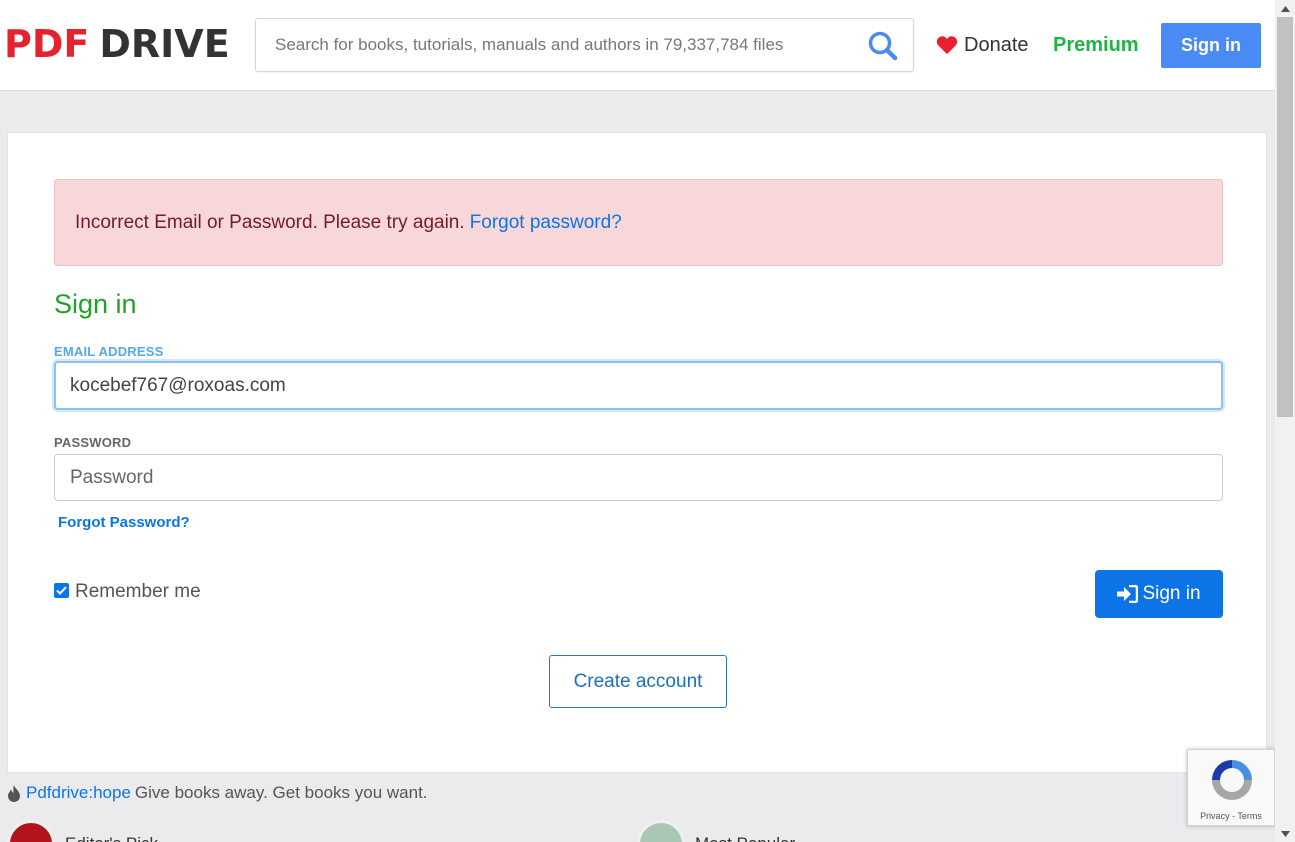 This screenshot has height=842, width=1295. Describe the element at coordinates (1232, 782) in the screenshot. I see `recaptcha-icon` at that location.